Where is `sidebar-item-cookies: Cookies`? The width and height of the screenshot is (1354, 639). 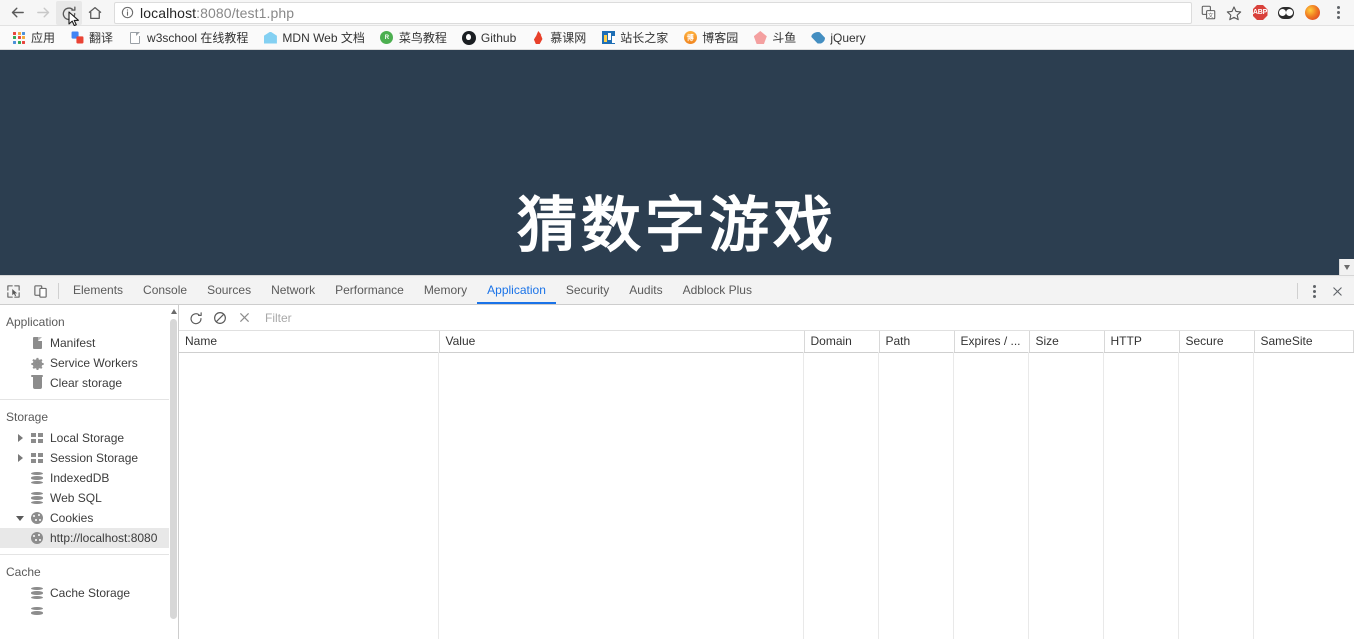 sidebar-item-cookies: Cookies is located at coordinates (89, 518).